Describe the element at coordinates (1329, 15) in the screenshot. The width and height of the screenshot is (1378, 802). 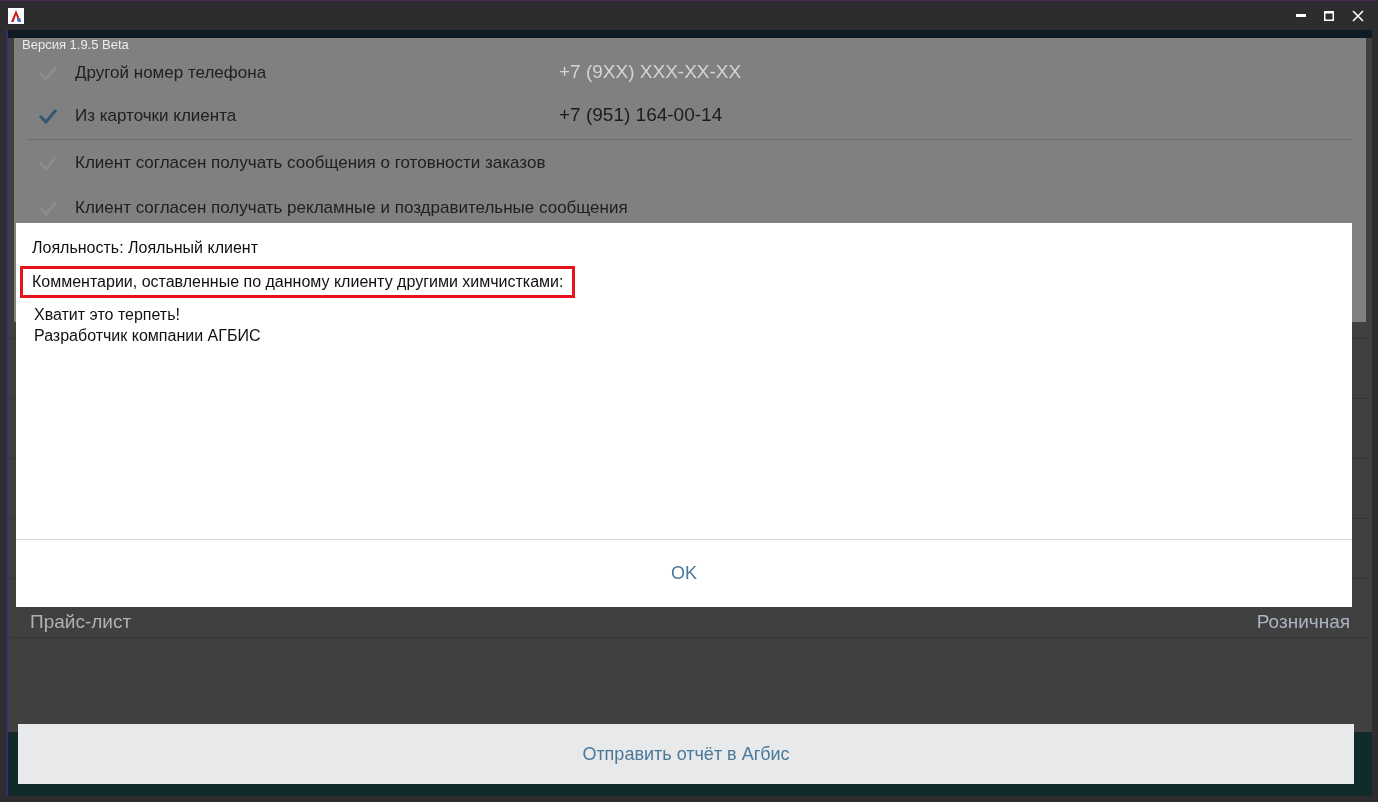
I see `maximize-icon` at that location.